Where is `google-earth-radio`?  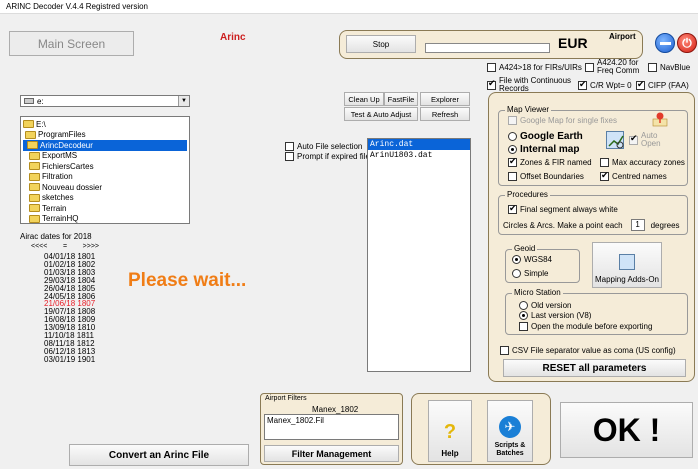
google-earth-radio is located at coordinates (512, 136).